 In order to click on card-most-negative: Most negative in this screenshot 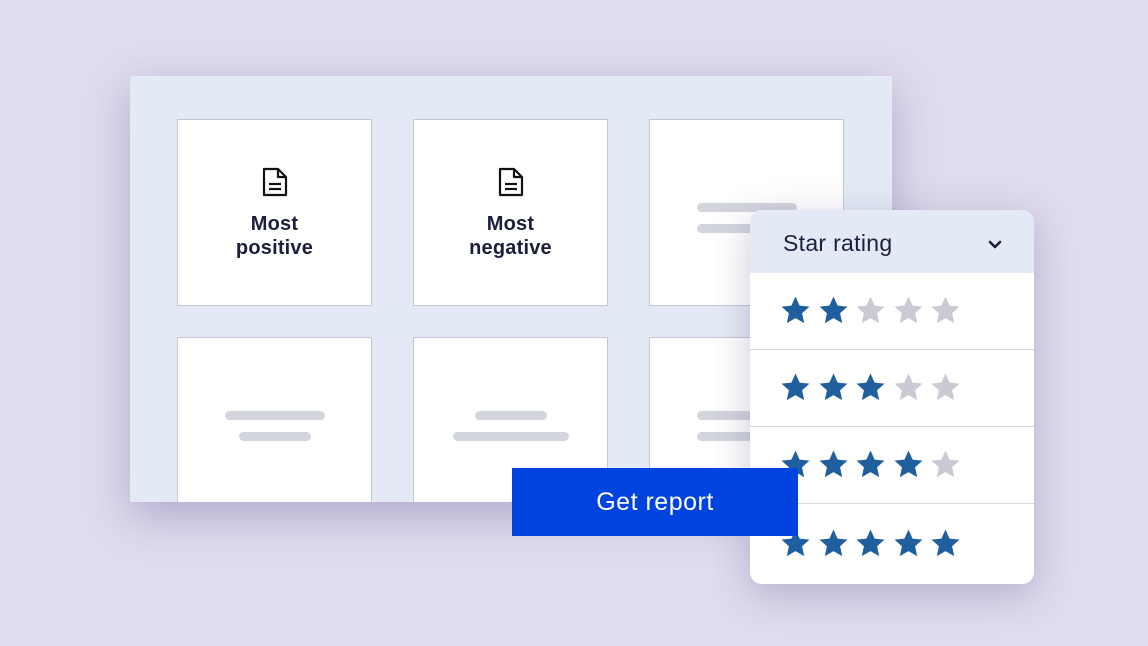, I will do `click(510, 212)`.